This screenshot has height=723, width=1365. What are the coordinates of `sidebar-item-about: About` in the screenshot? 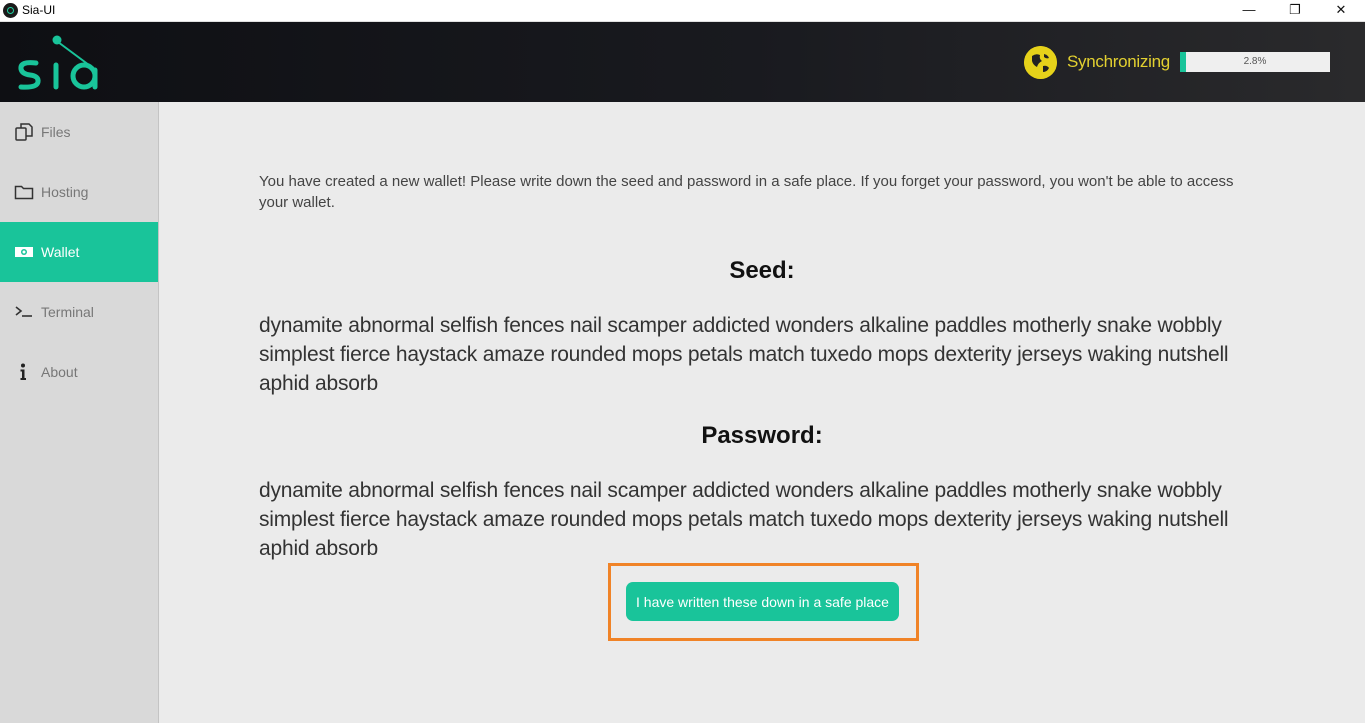 It's located at (79, 372).